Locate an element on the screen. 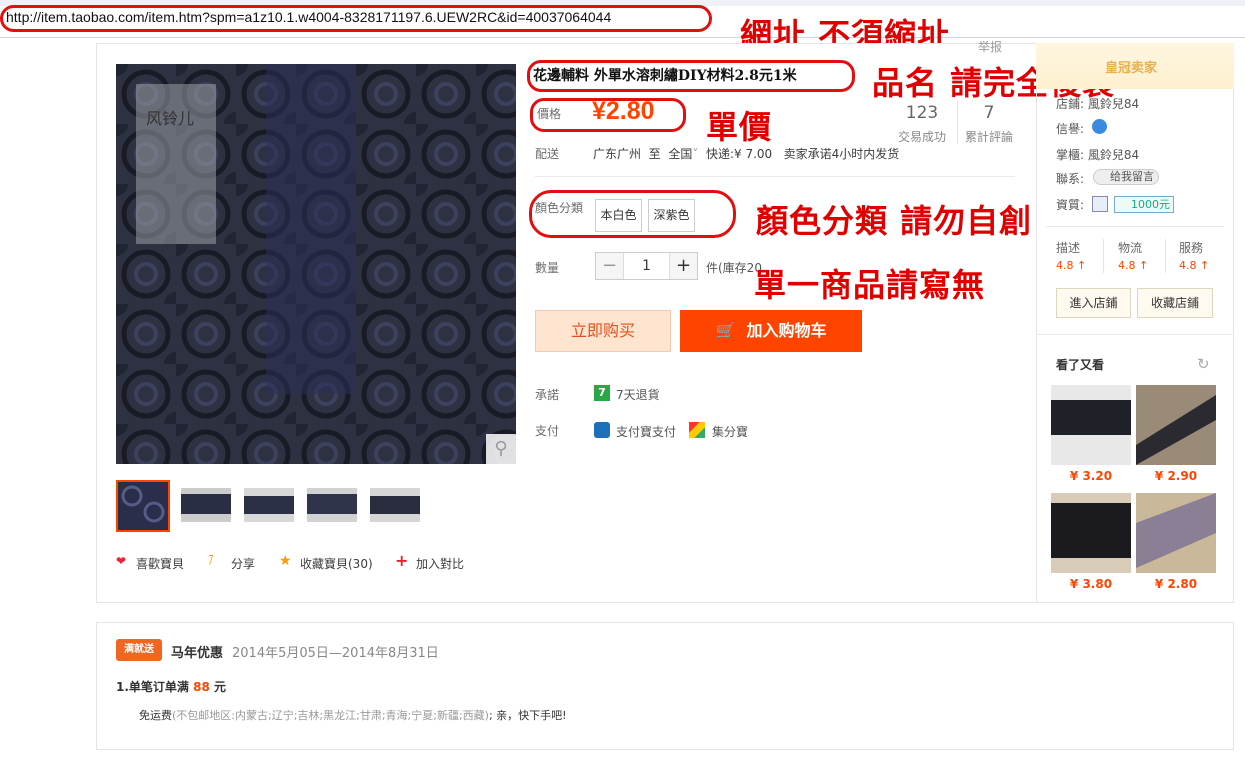 The height and width of the screenshot is (771, 1245). jifenbao-text: 集分寶 is located at coordinates (730, 431).